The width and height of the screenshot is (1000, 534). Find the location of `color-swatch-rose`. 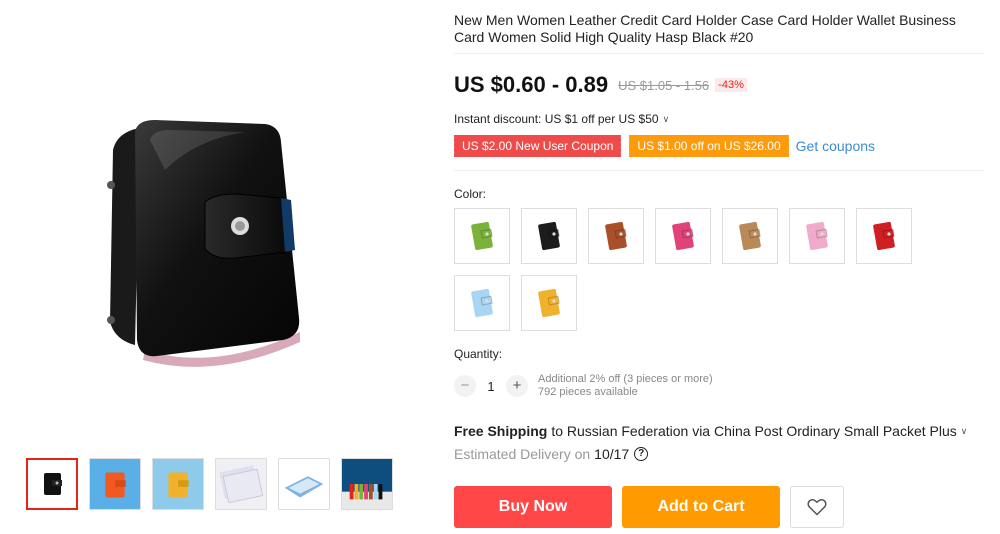

color-swatch-rose is located at coordinates (683, 236).